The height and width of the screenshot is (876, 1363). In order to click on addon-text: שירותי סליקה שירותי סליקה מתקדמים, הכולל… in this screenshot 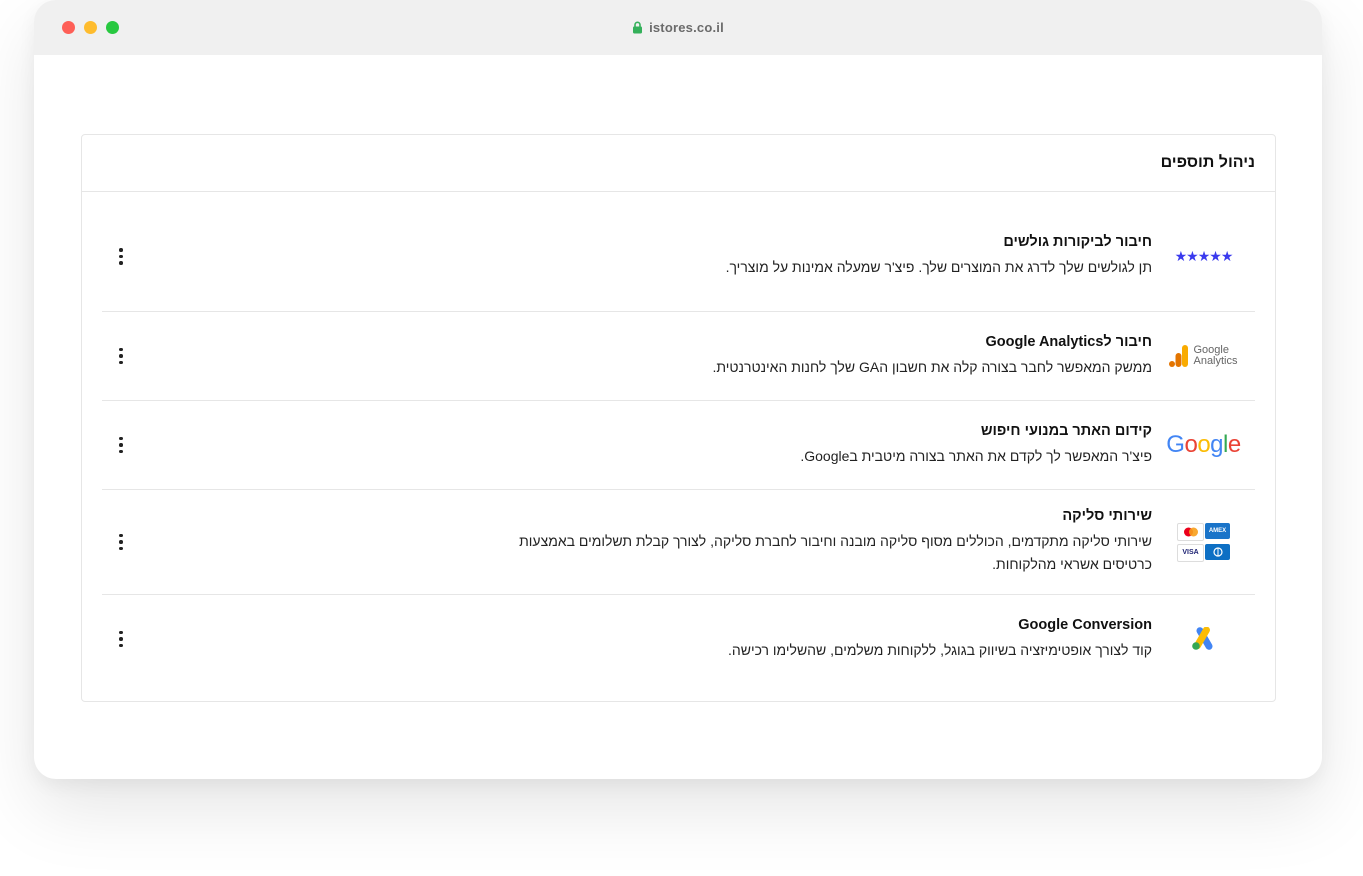, I will do `click(627, 542)`.